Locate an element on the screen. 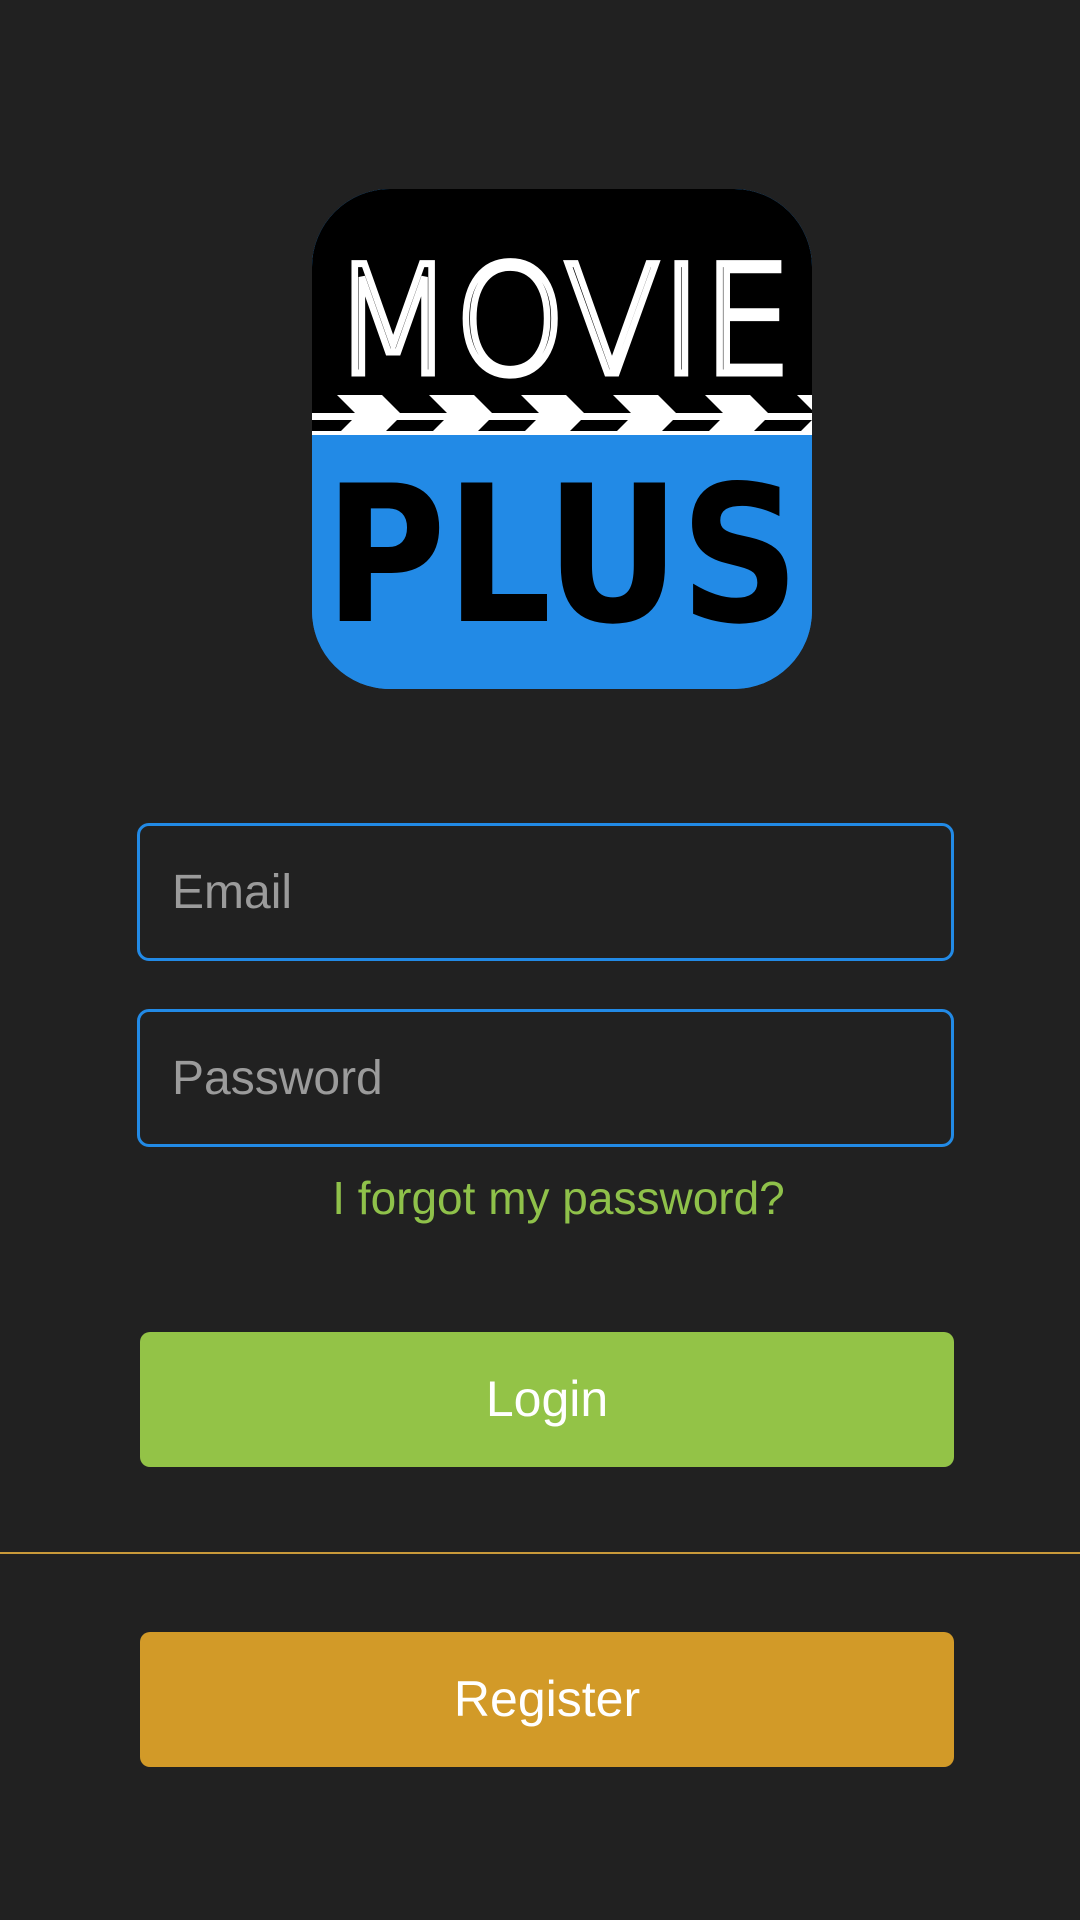  divider is located at coordinates (540, 1553).